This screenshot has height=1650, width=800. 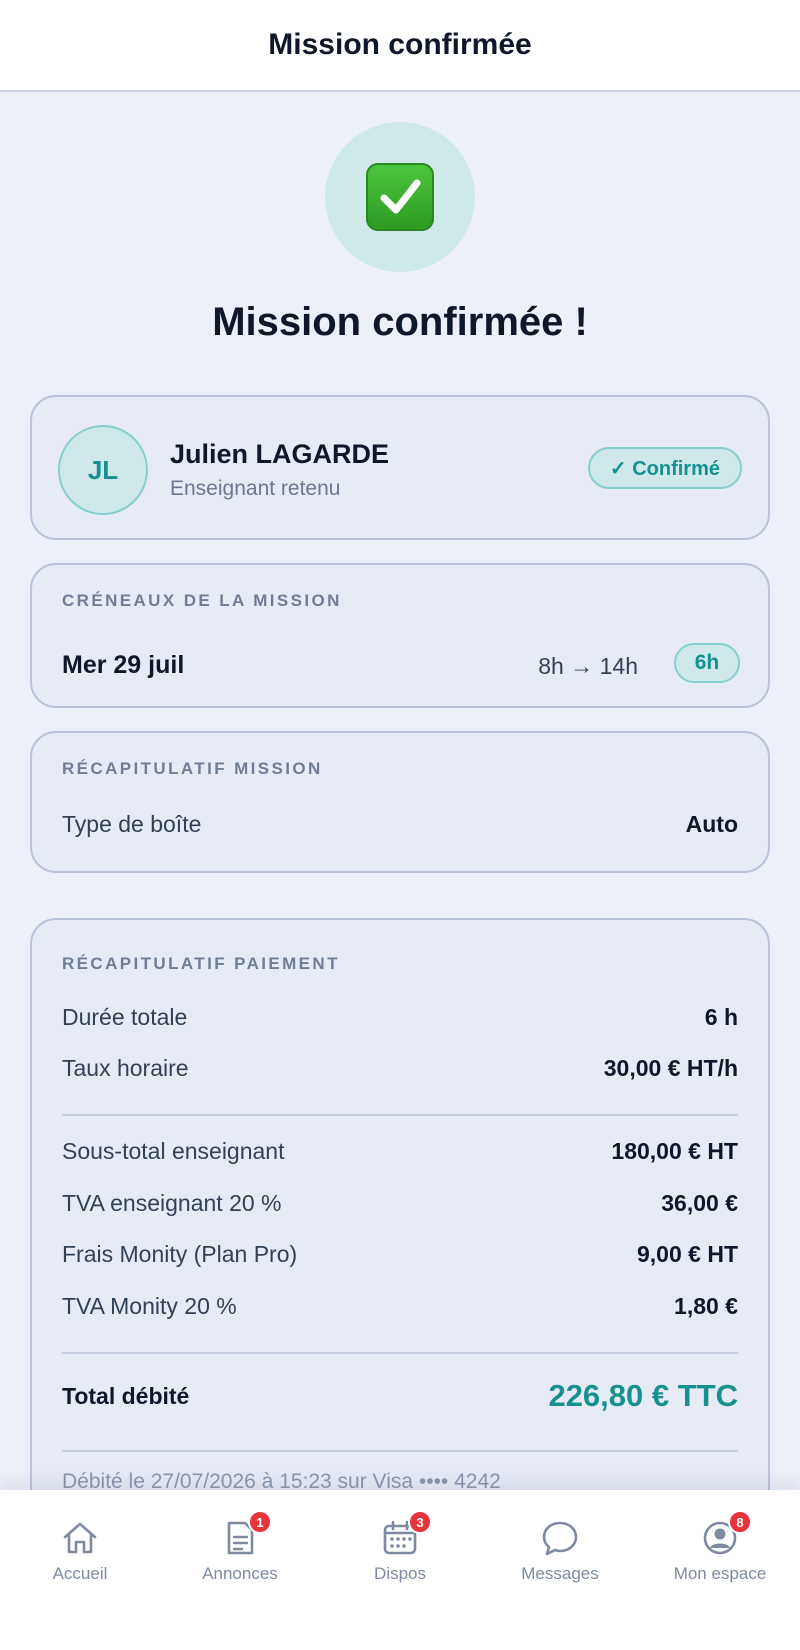 I want to click on total-value: 226,80 € TTC, so click(x=643, y=1395).